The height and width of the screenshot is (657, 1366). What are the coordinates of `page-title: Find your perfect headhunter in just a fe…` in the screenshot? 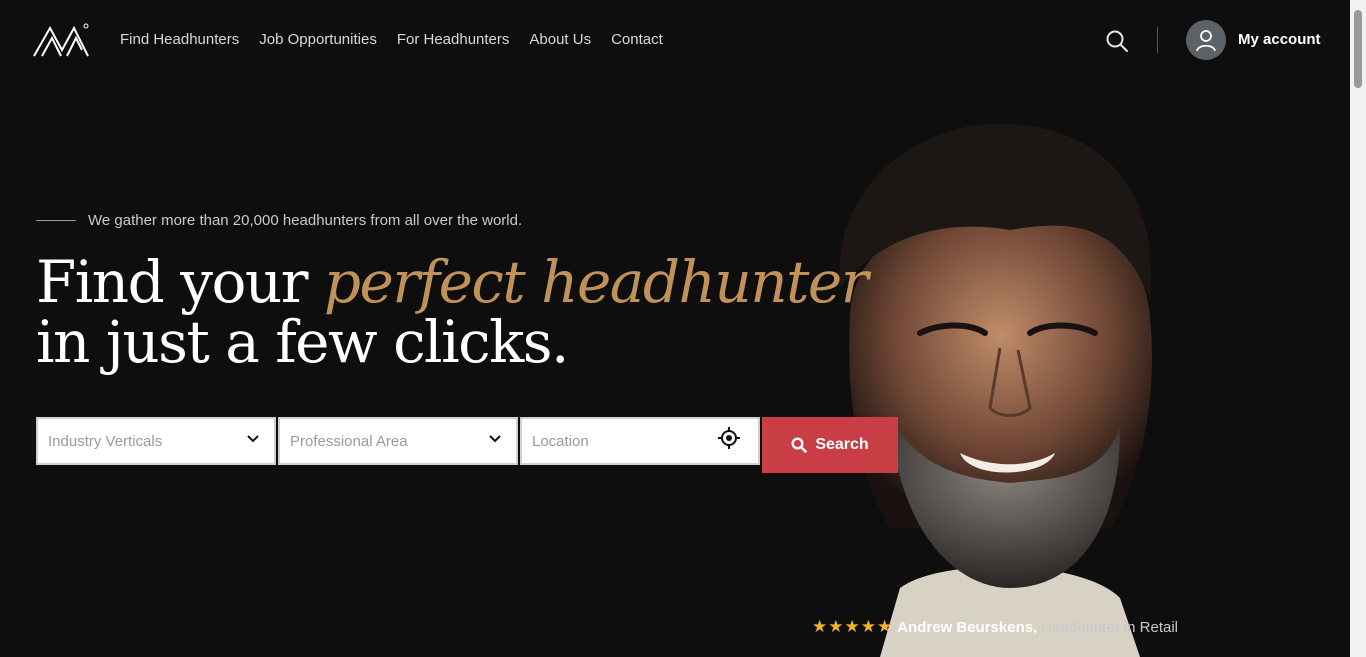 It's located at (452, 312).